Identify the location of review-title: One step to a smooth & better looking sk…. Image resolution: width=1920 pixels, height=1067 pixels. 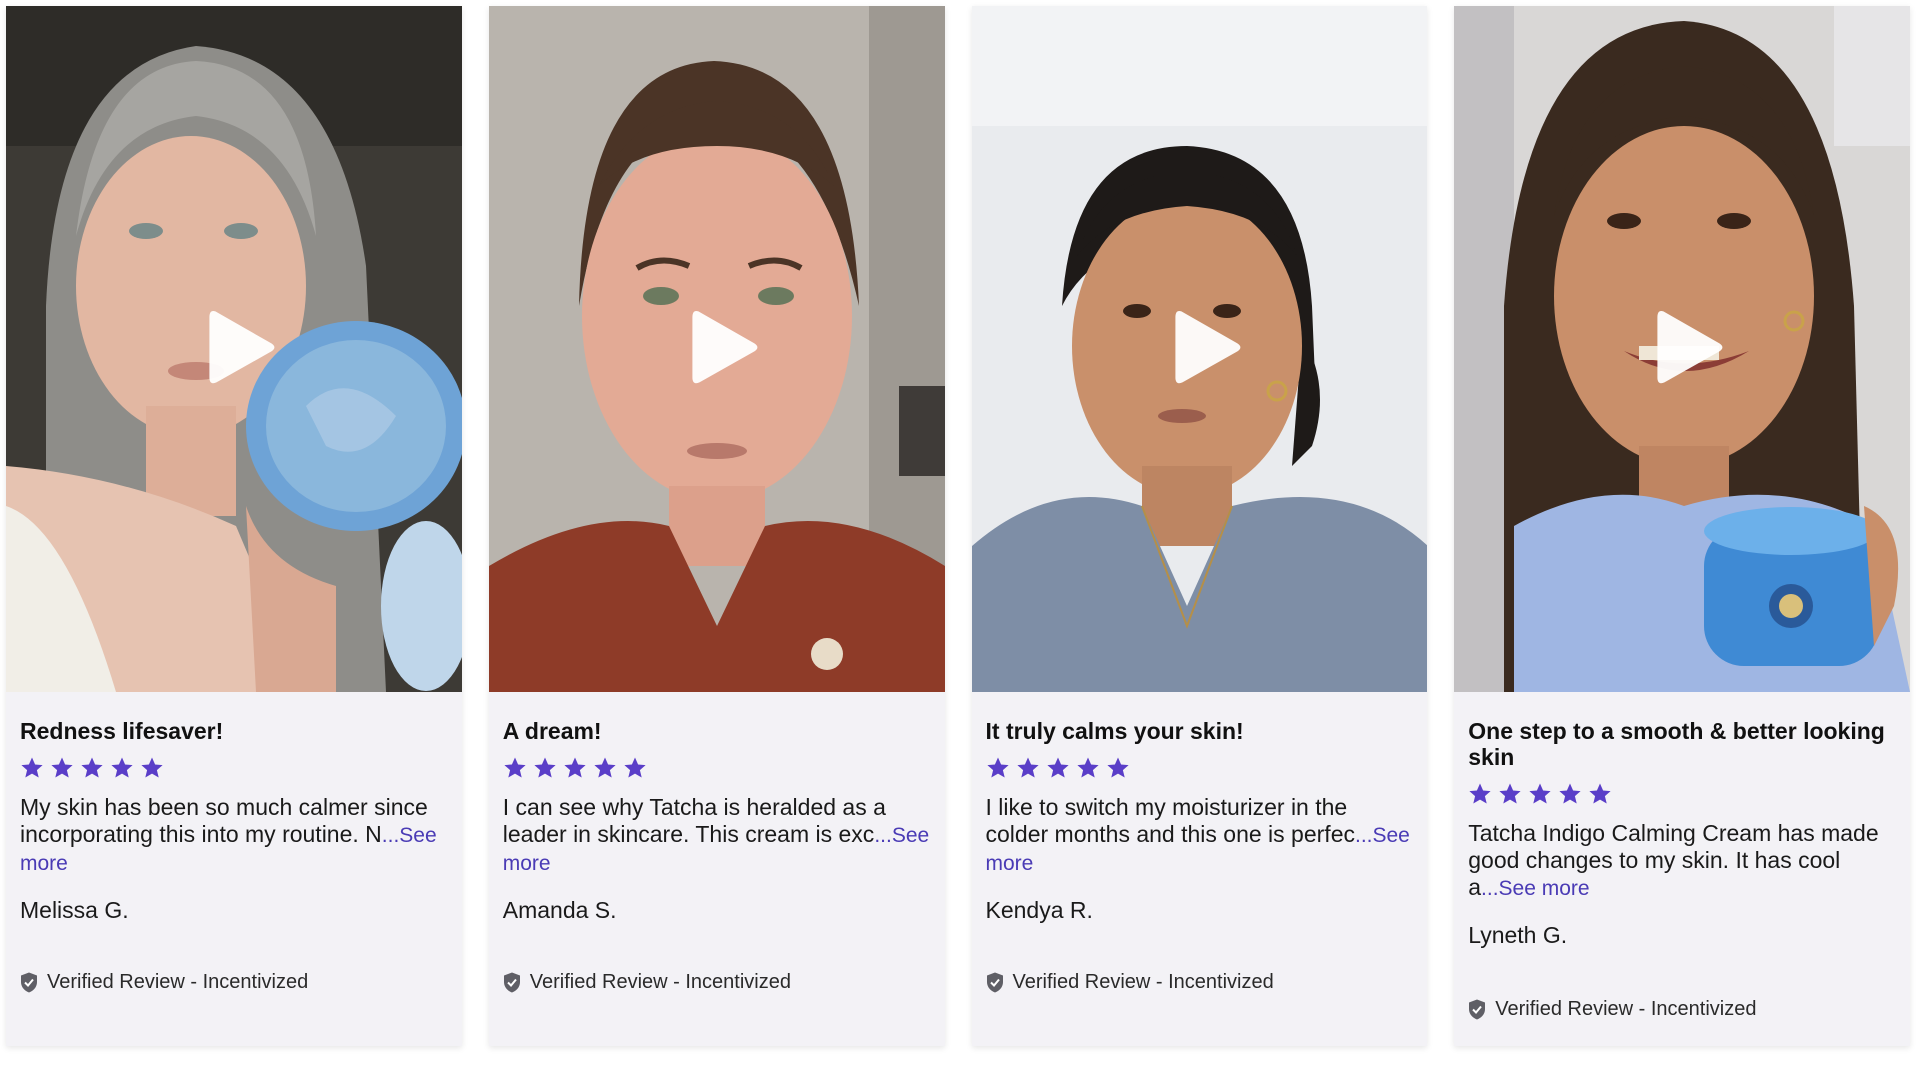
(1676, 744).